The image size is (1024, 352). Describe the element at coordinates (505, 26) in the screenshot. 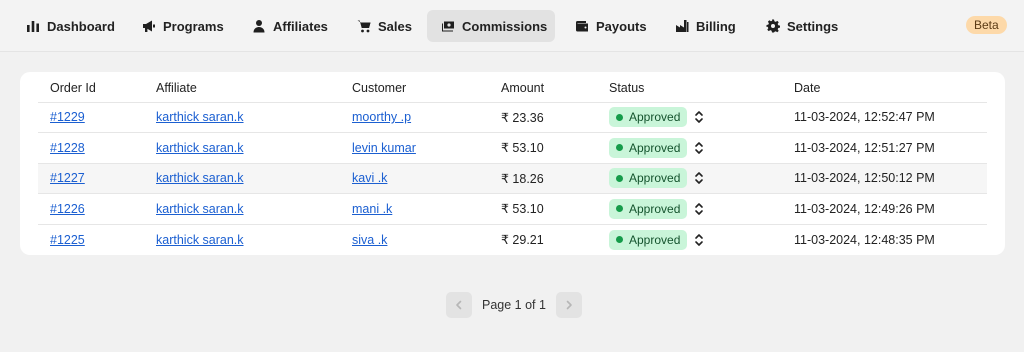

I see `nav-commissions-label: Commissions` at that location.